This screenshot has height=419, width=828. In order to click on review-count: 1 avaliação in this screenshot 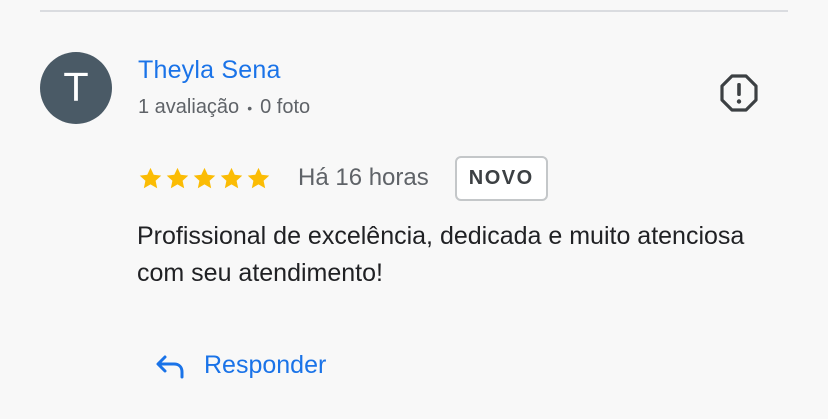, I will do `click(189, 107)`.